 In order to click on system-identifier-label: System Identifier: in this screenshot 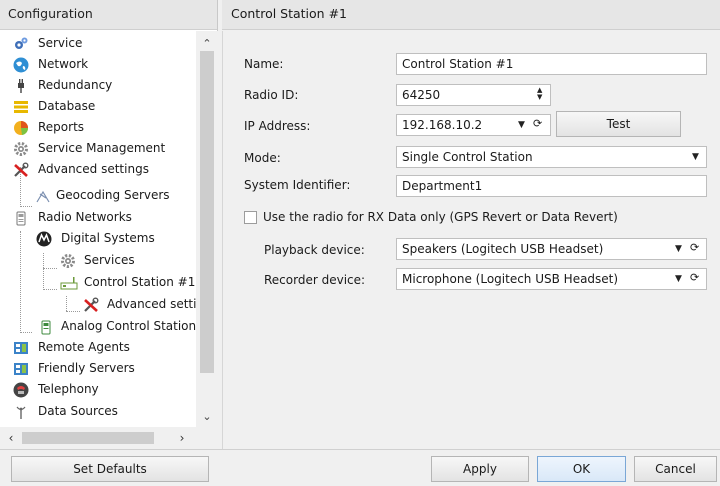, I will do `click(297, 185)`.